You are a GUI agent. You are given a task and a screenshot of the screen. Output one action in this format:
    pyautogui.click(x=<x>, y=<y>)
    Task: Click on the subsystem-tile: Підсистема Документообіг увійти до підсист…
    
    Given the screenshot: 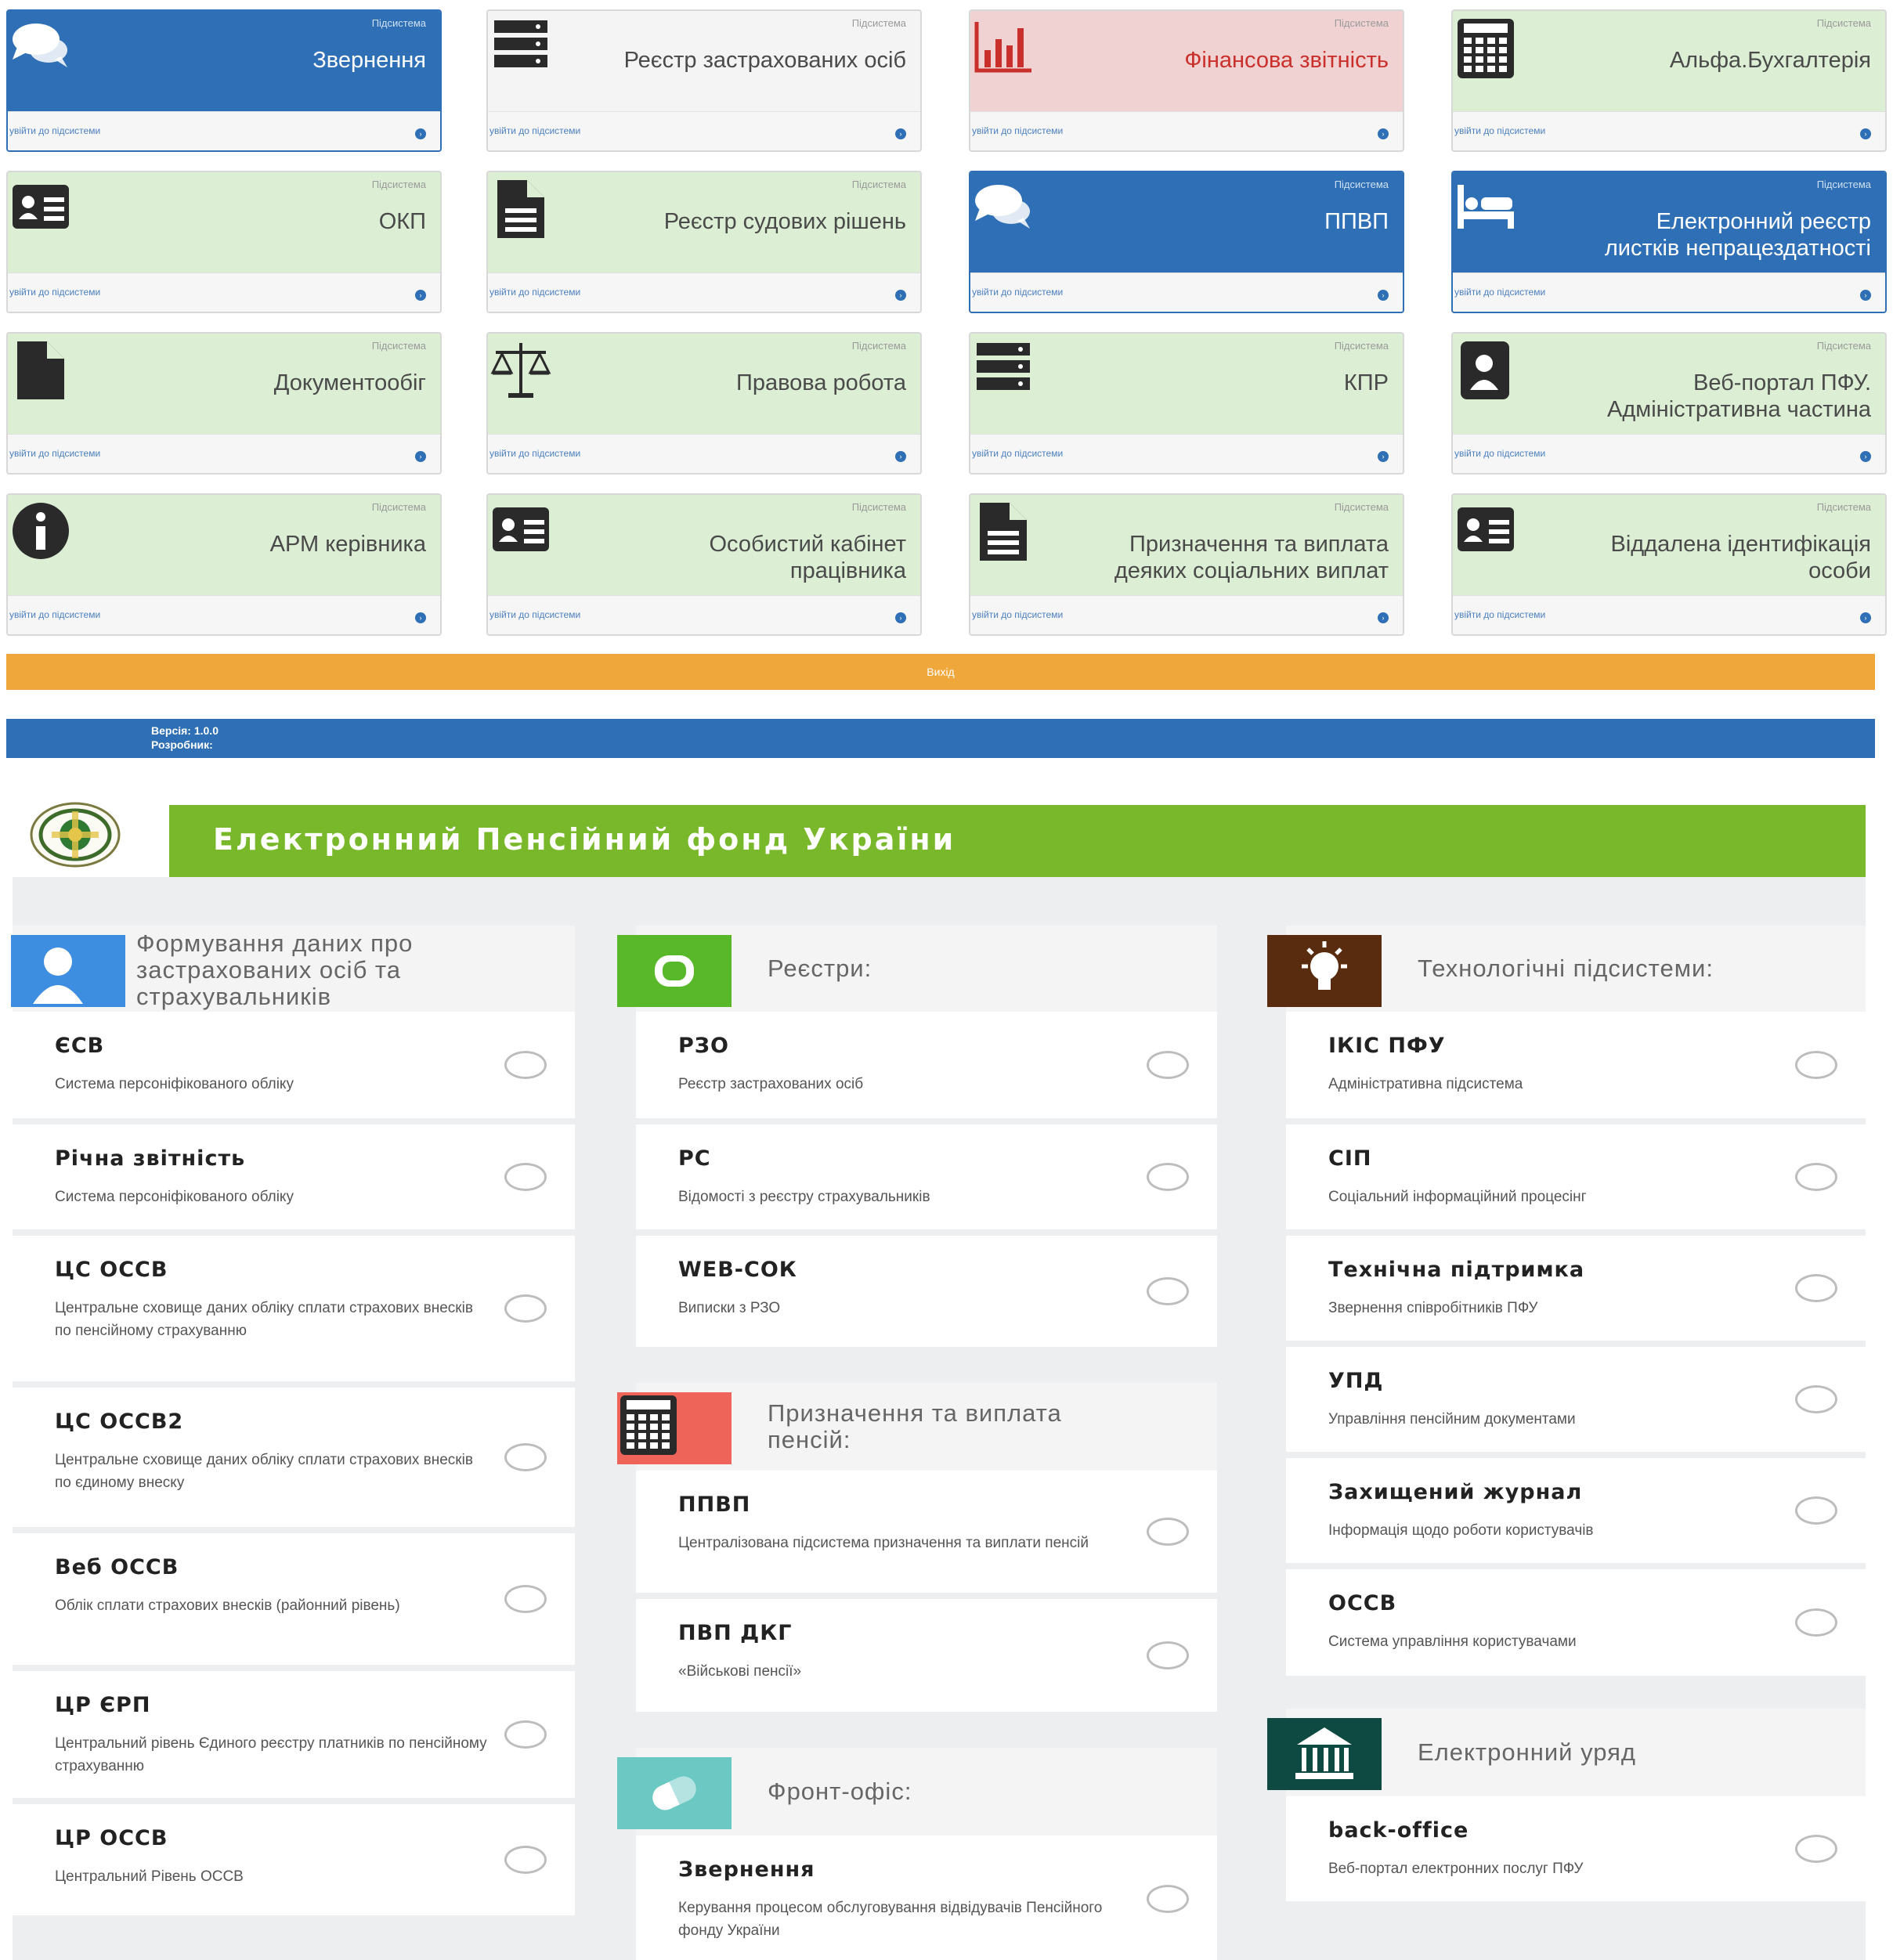 What is the action you would take?
    pyautogui.click(x=224, y=403)
    